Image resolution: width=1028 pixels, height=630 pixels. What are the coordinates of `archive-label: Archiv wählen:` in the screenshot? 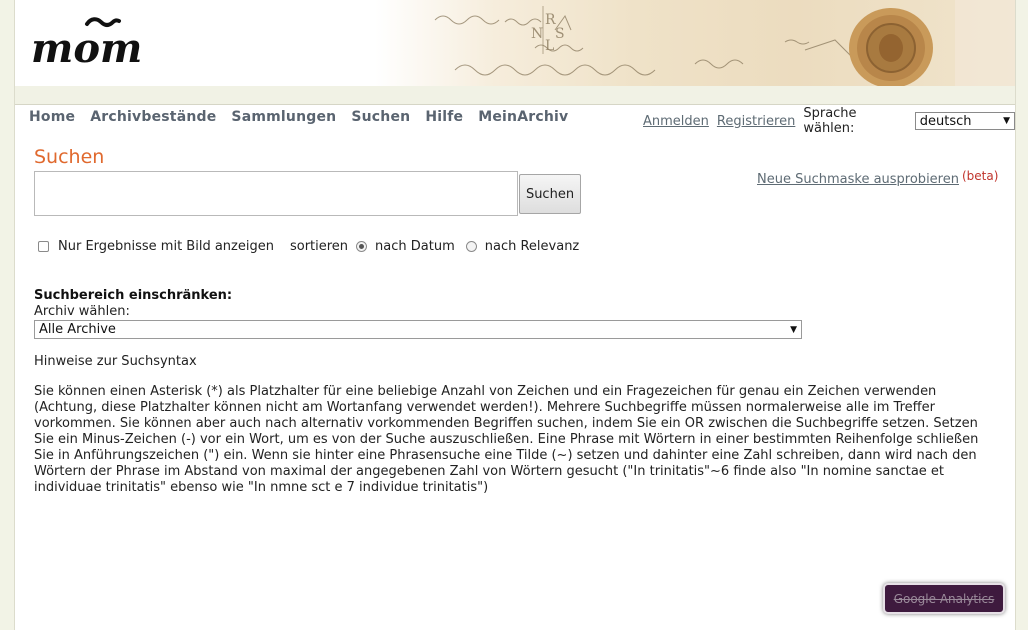 It's located at (82, 311).